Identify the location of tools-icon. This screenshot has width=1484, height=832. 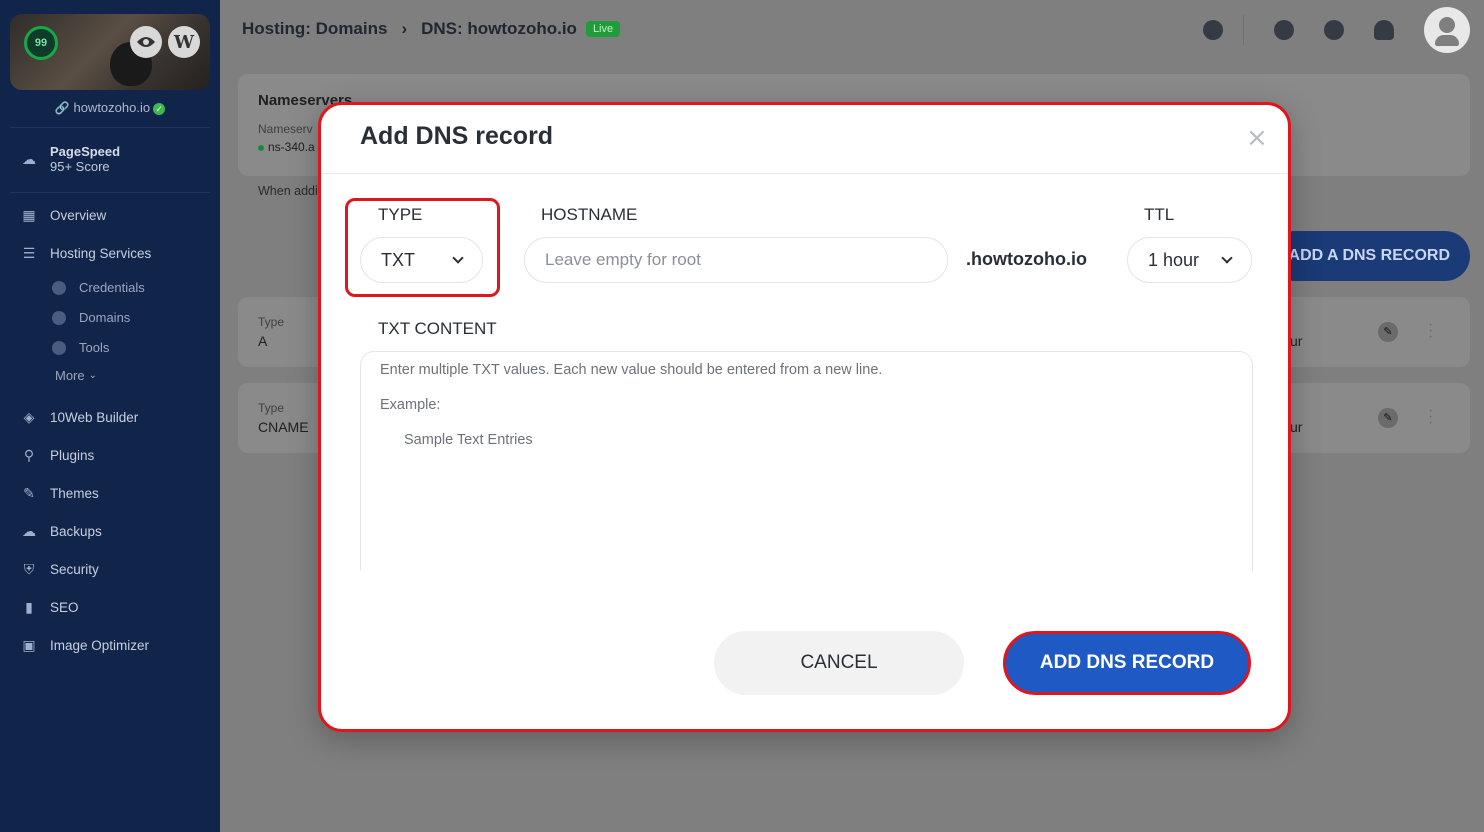
(59, 347).